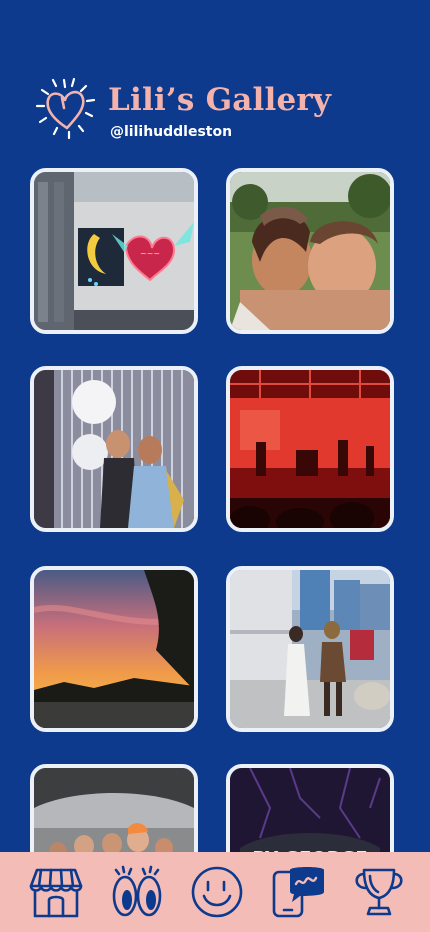 This screenshot has height=932, width=430. Describe the element at coordinates (310, 449) in the screenshot. I see `photo-red-concert-stage` at that location.